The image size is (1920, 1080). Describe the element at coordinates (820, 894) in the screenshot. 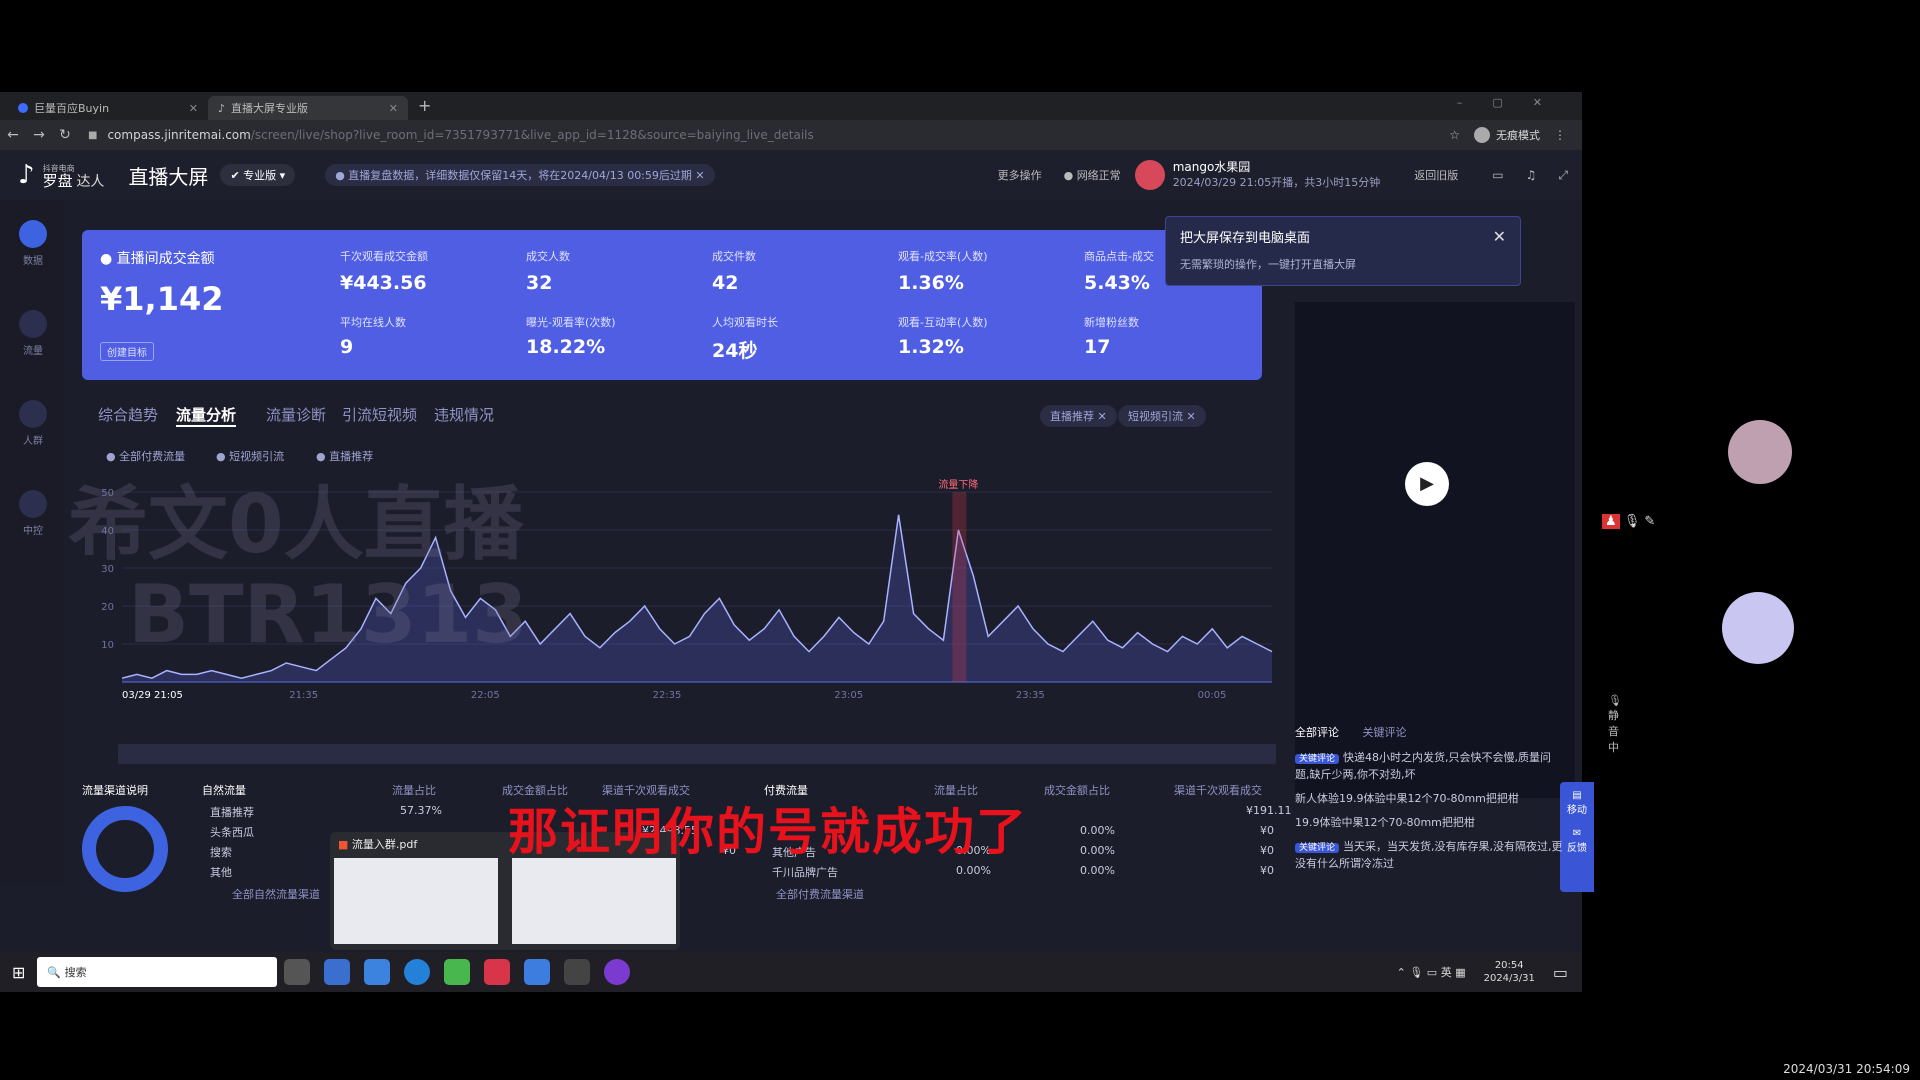

I see `paid-link: 全部付费流量渠道` at that location.